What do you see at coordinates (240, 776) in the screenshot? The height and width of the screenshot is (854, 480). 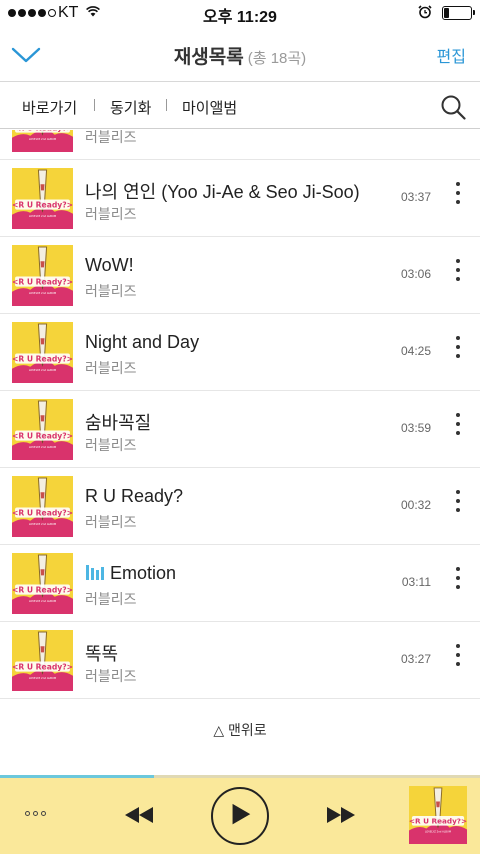 I see `playback-progress-bar` at bounding box center [240, 776].